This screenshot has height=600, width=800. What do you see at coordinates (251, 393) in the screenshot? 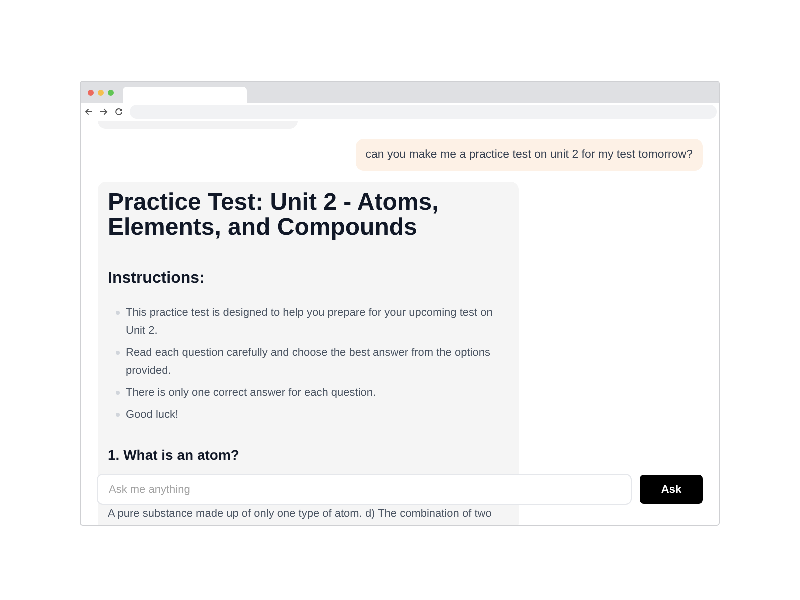
I see `instruction-item: There is only one correct answer for each question.` at bounding box center [251, 393].